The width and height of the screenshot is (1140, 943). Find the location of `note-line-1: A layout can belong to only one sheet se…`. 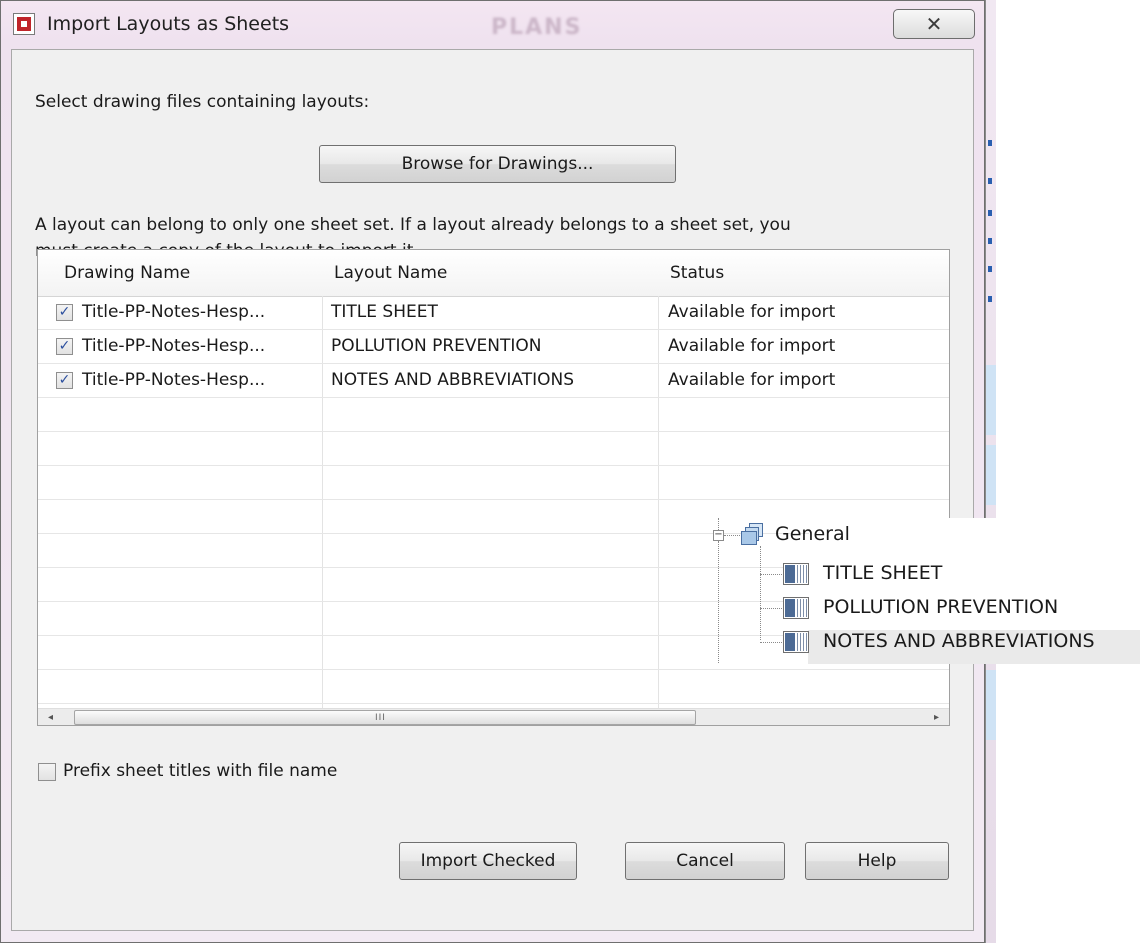

note-line-1: A layout can belong to only one sheet se… is located at coordinates (413, 225).